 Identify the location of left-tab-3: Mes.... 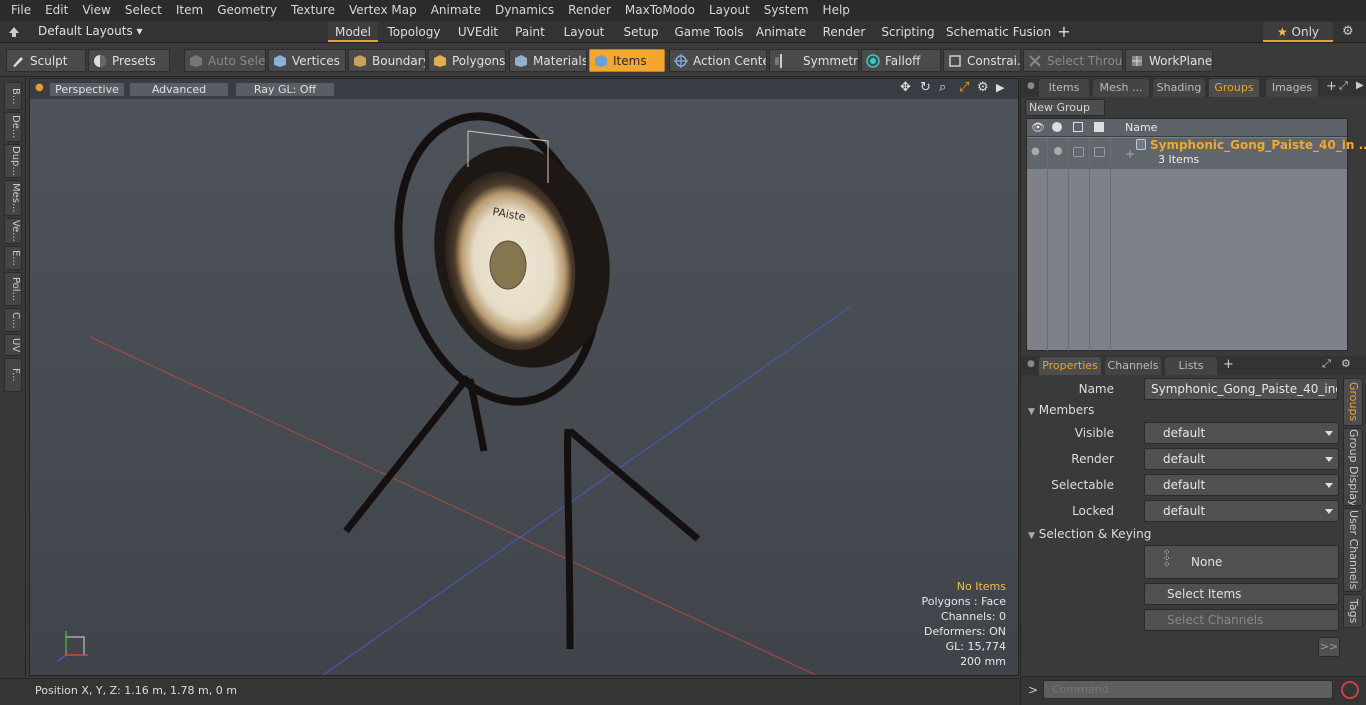
(13, 198).